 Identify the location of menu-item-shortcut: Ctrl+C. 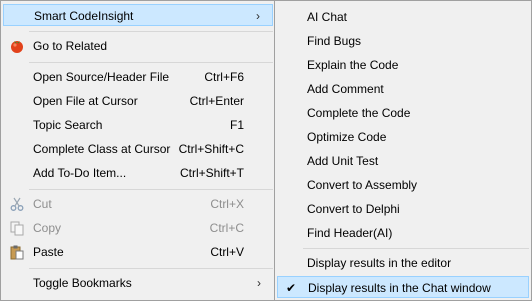
(226, 228).